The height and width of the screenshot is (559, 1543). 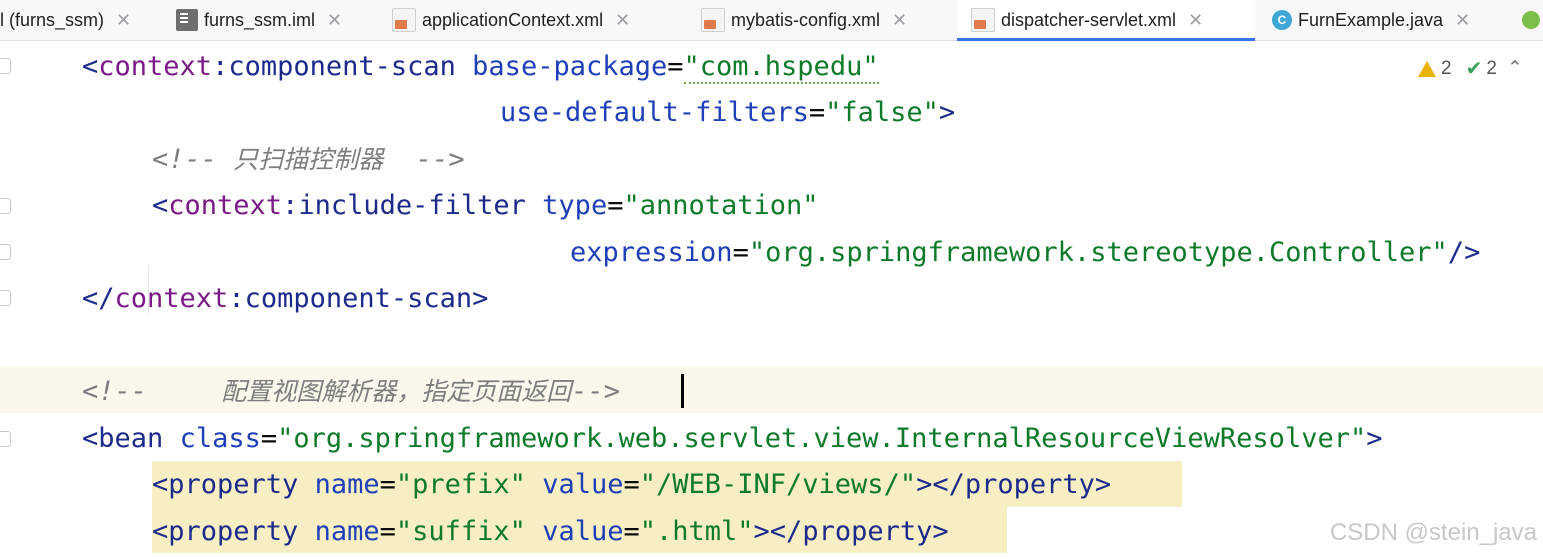 What do you see at coordinates (1474, 69) in the screenshot?
I see `weak-warning-icon: ✔` at bounding box center [1474, 69].